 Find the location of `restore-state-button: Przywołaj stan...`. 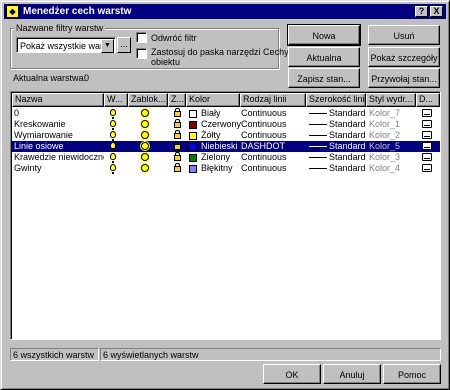

restore-state-button: Przywołaj stan... is located at coordinates (404, 78).